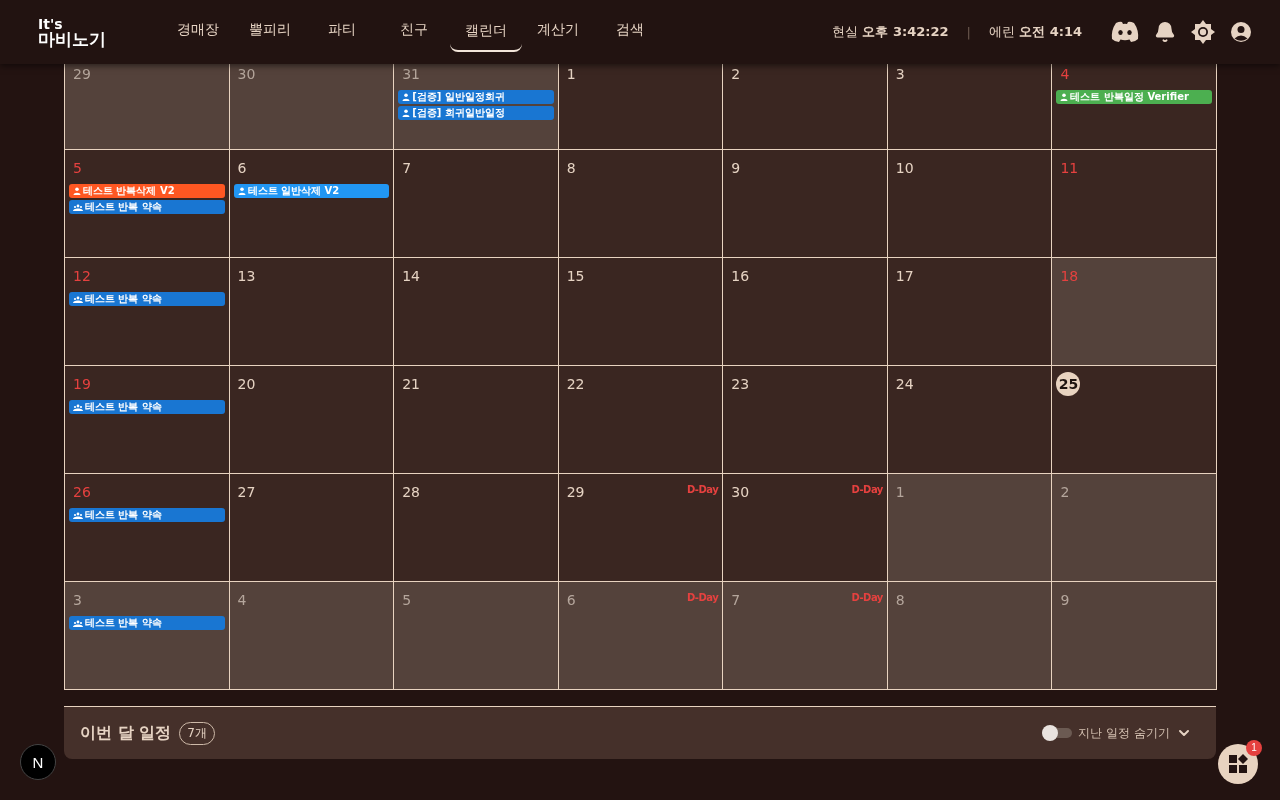 This screenshot has height=800, width=1280. Describe the element at coordinates (38, 762) in the screenshot. I see `dev-badge: N` at that location.